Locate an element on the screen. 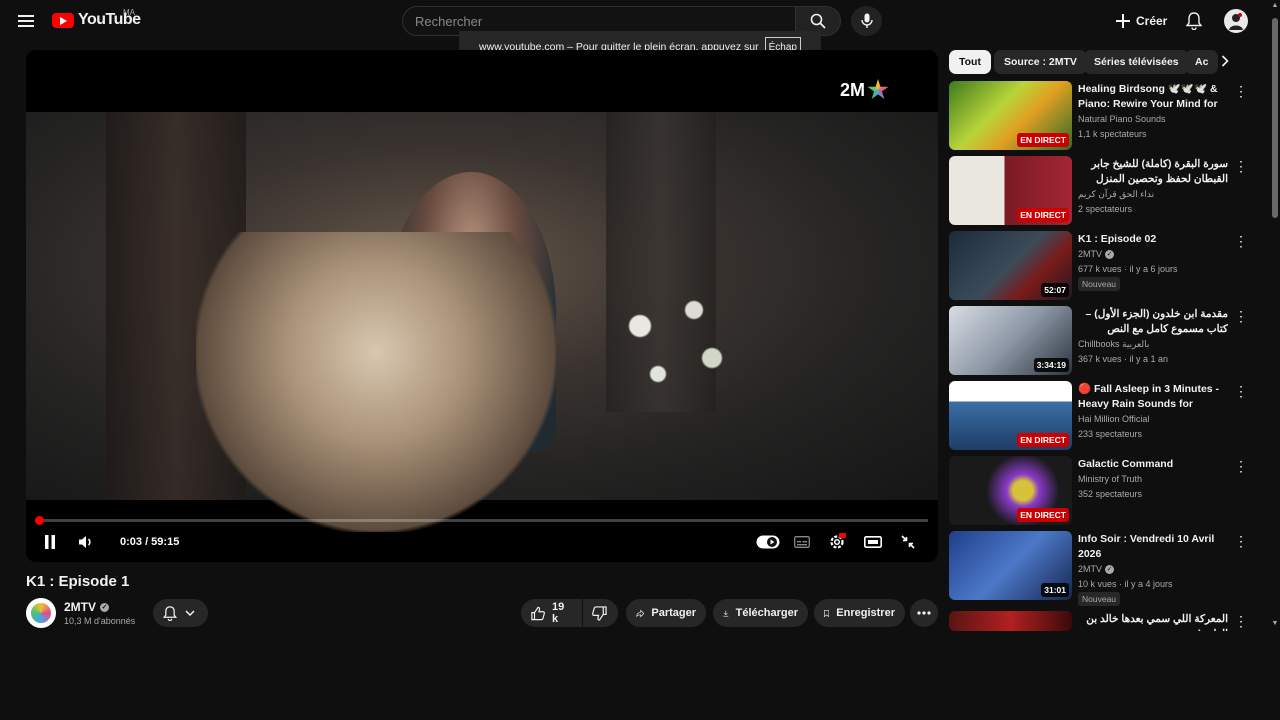 The height and width of the screenshot is (720, 1280). theater-mode-icon is located at coordinates (873, 542).